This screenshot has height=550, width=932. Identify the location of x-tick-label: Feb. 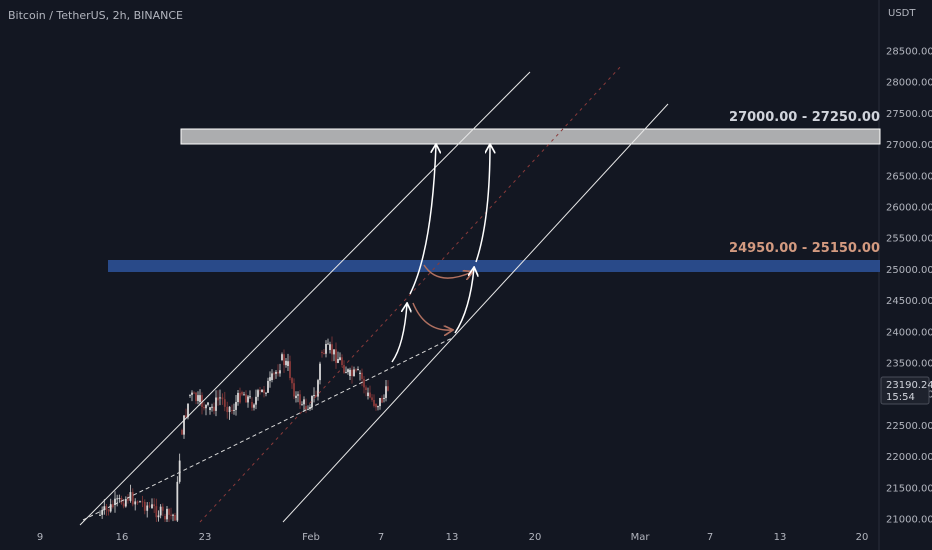
(311, 537).